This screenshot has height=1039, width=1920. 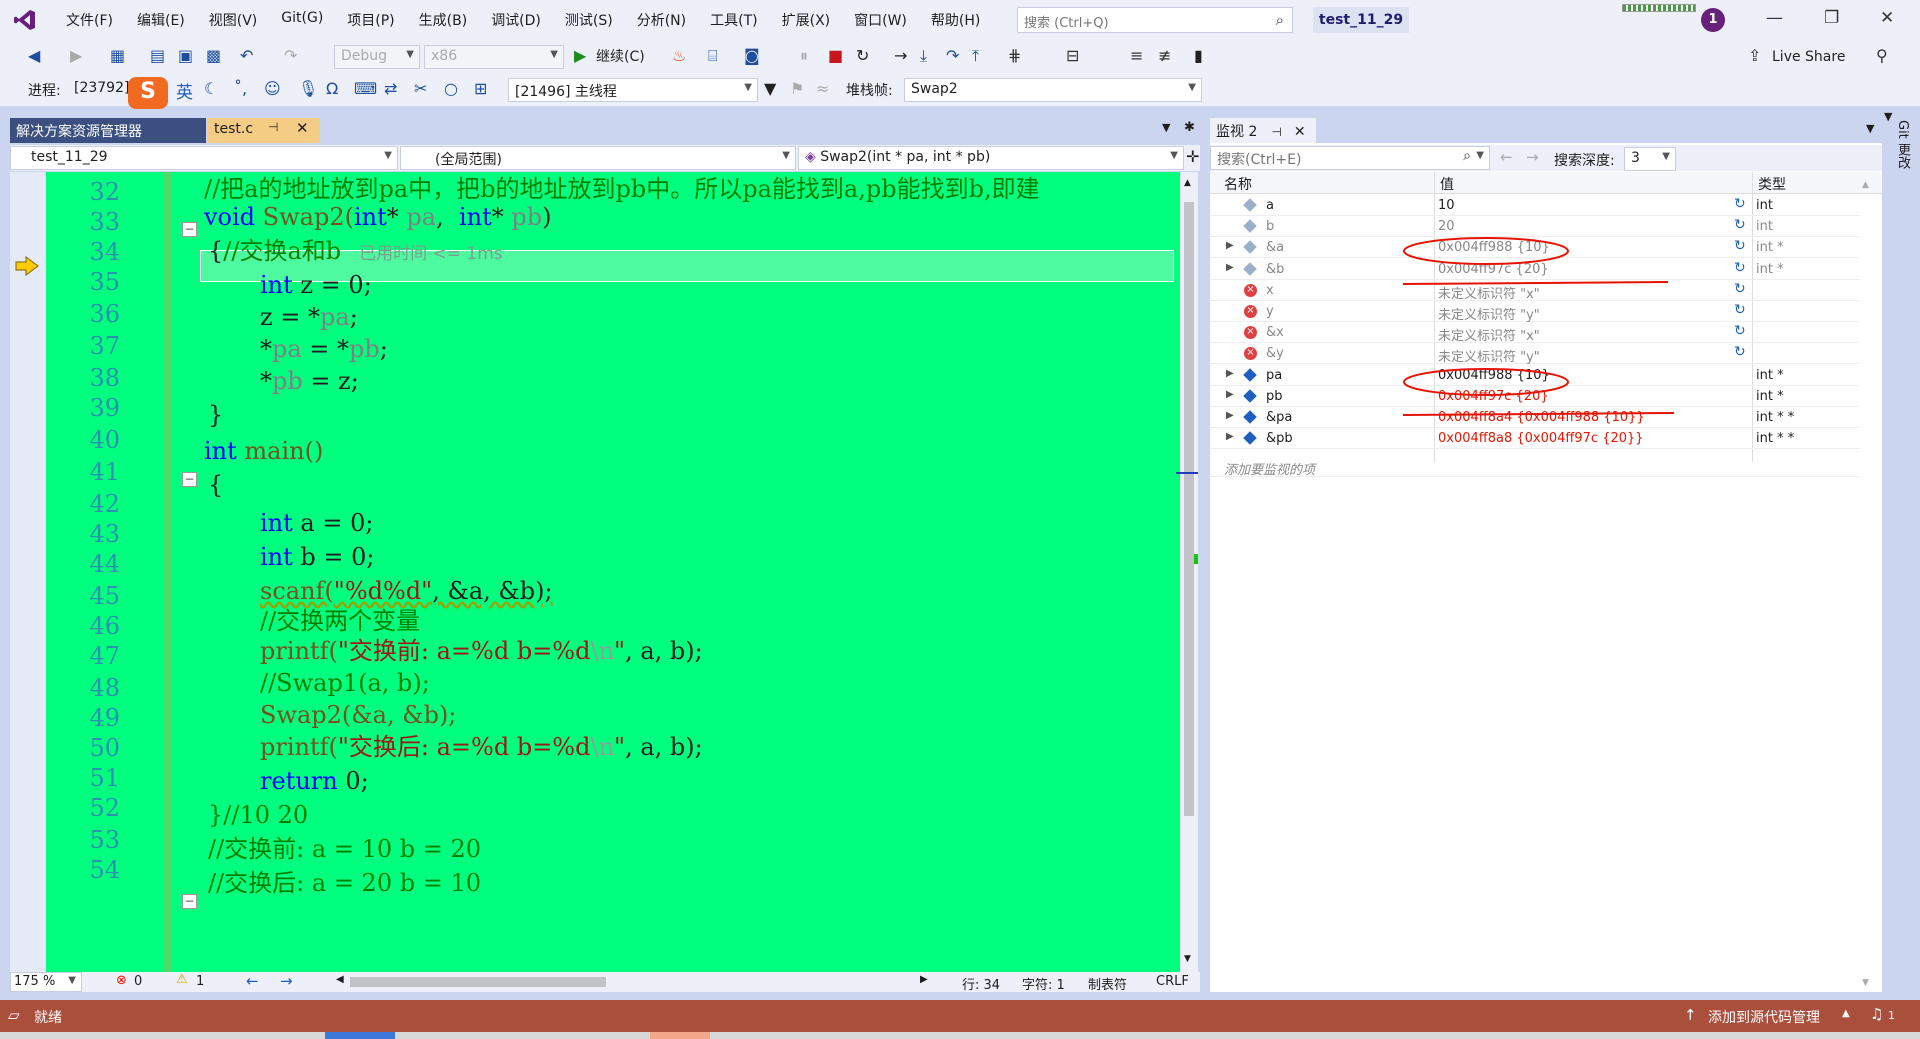 What do you see at coordinates (924, 979) in the screenshot?
I see `scroll-right-icon: ▶` at bounding box center [924, 979].